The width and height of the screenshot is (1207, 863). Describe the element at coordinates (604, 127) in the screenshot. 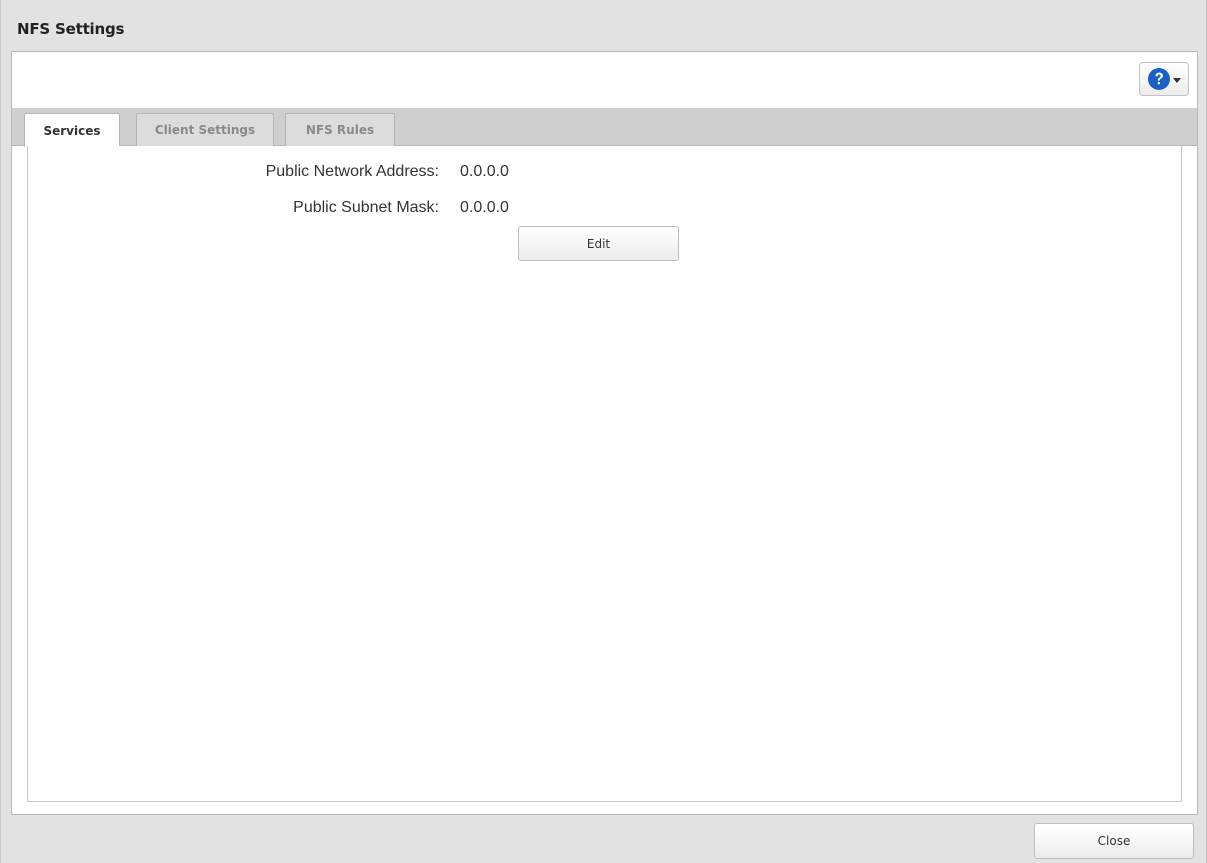

I see `tab-bar: Services Client Settings NFS Rules` at that location.